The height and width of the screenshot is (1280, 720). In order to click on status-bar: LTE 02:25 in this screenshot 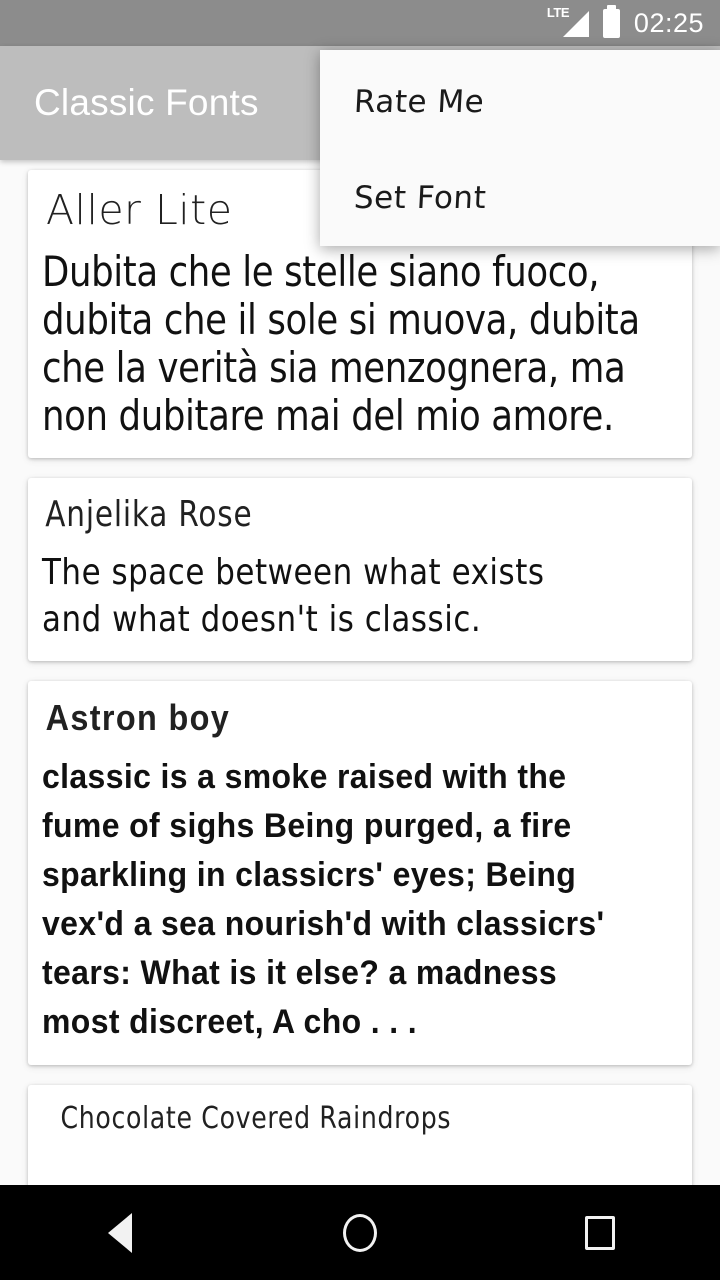, I will do `click(360, 23)`.